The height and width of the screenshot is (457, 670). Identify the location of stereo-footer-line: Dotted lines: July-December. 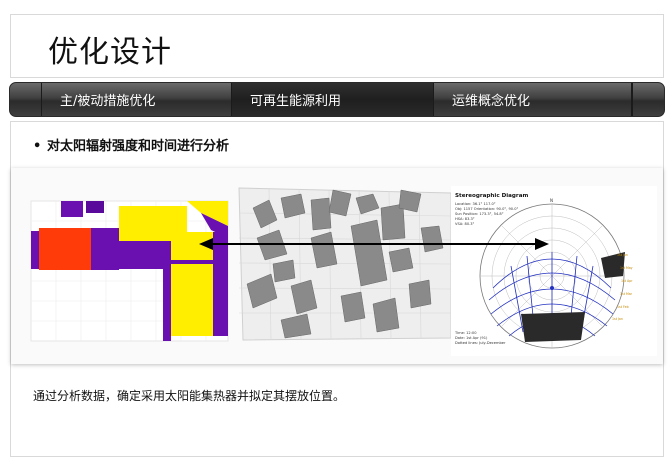
(480, 343).